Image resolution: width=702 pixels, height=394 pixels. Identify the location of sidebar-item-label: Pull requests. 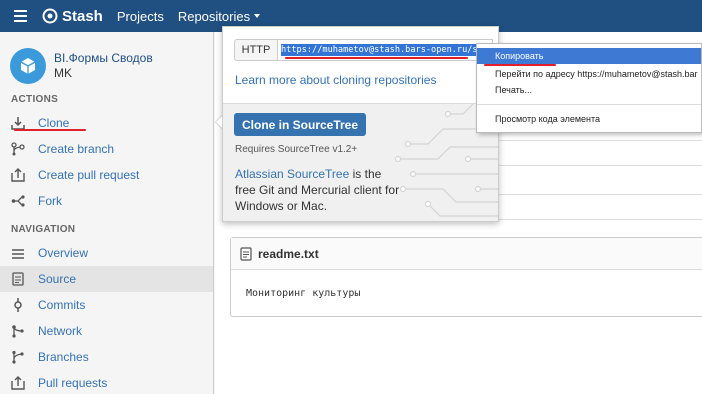
(73, 383).